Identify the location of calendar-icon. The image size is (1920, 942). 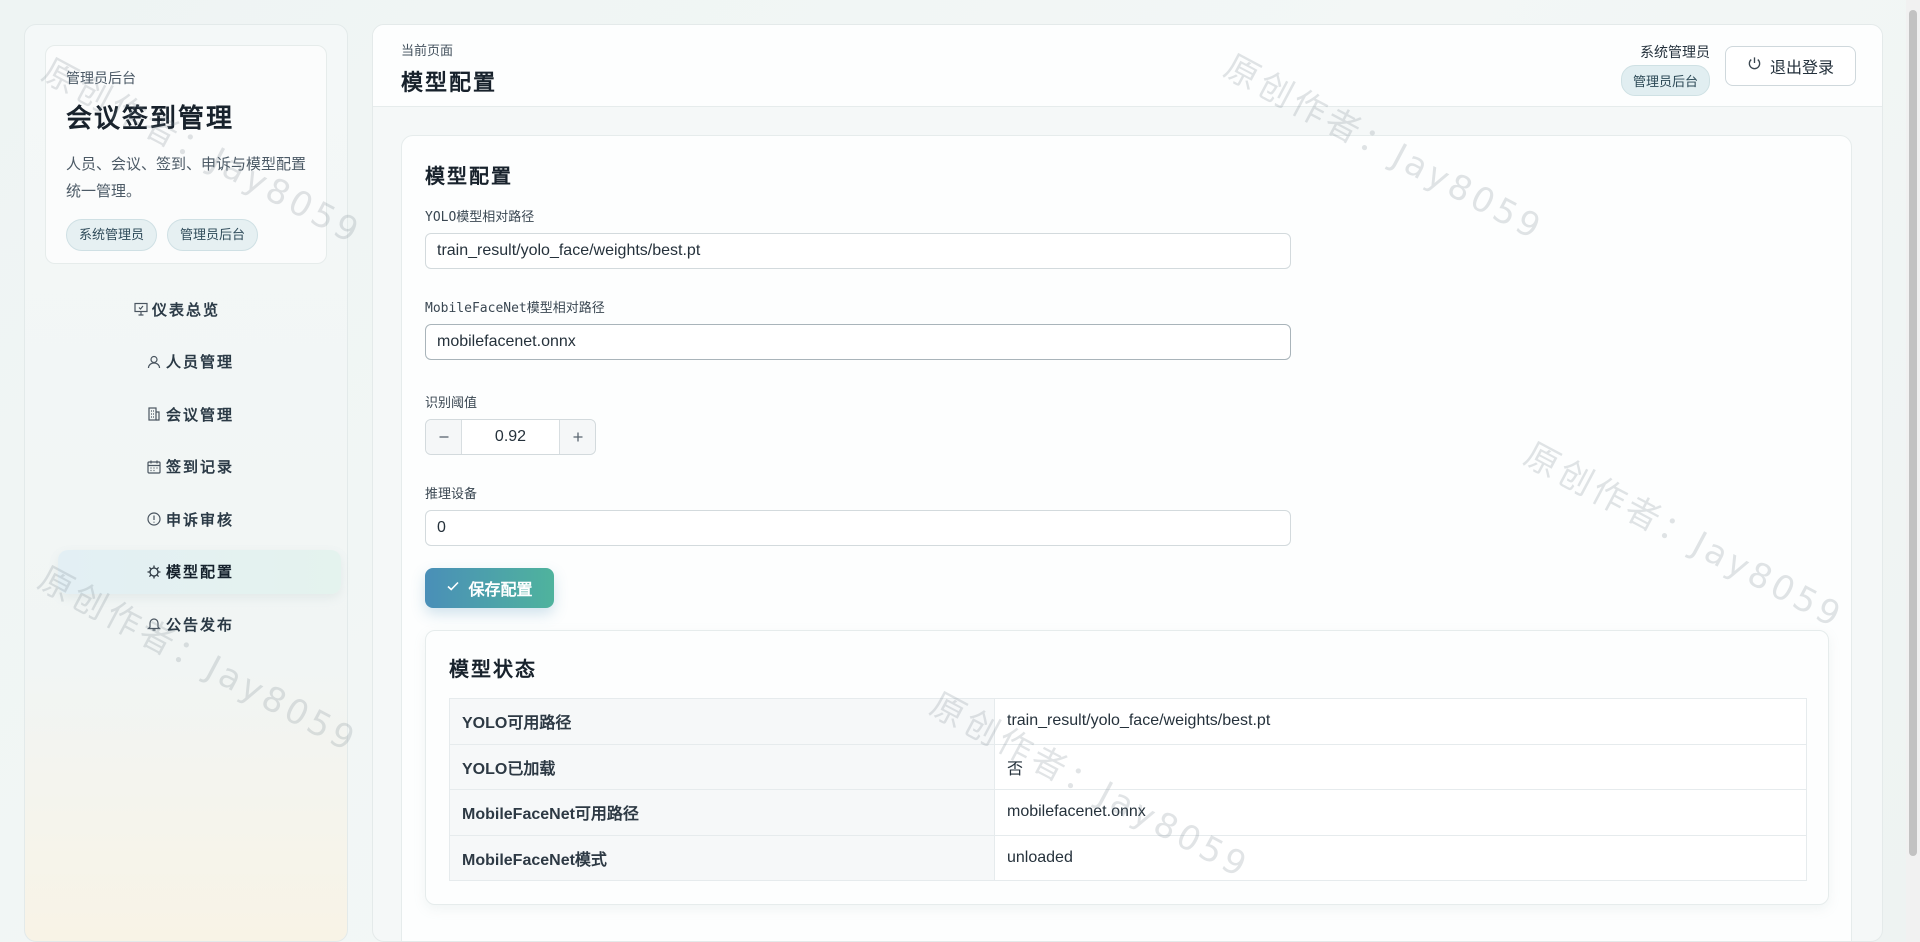
(154, 467).